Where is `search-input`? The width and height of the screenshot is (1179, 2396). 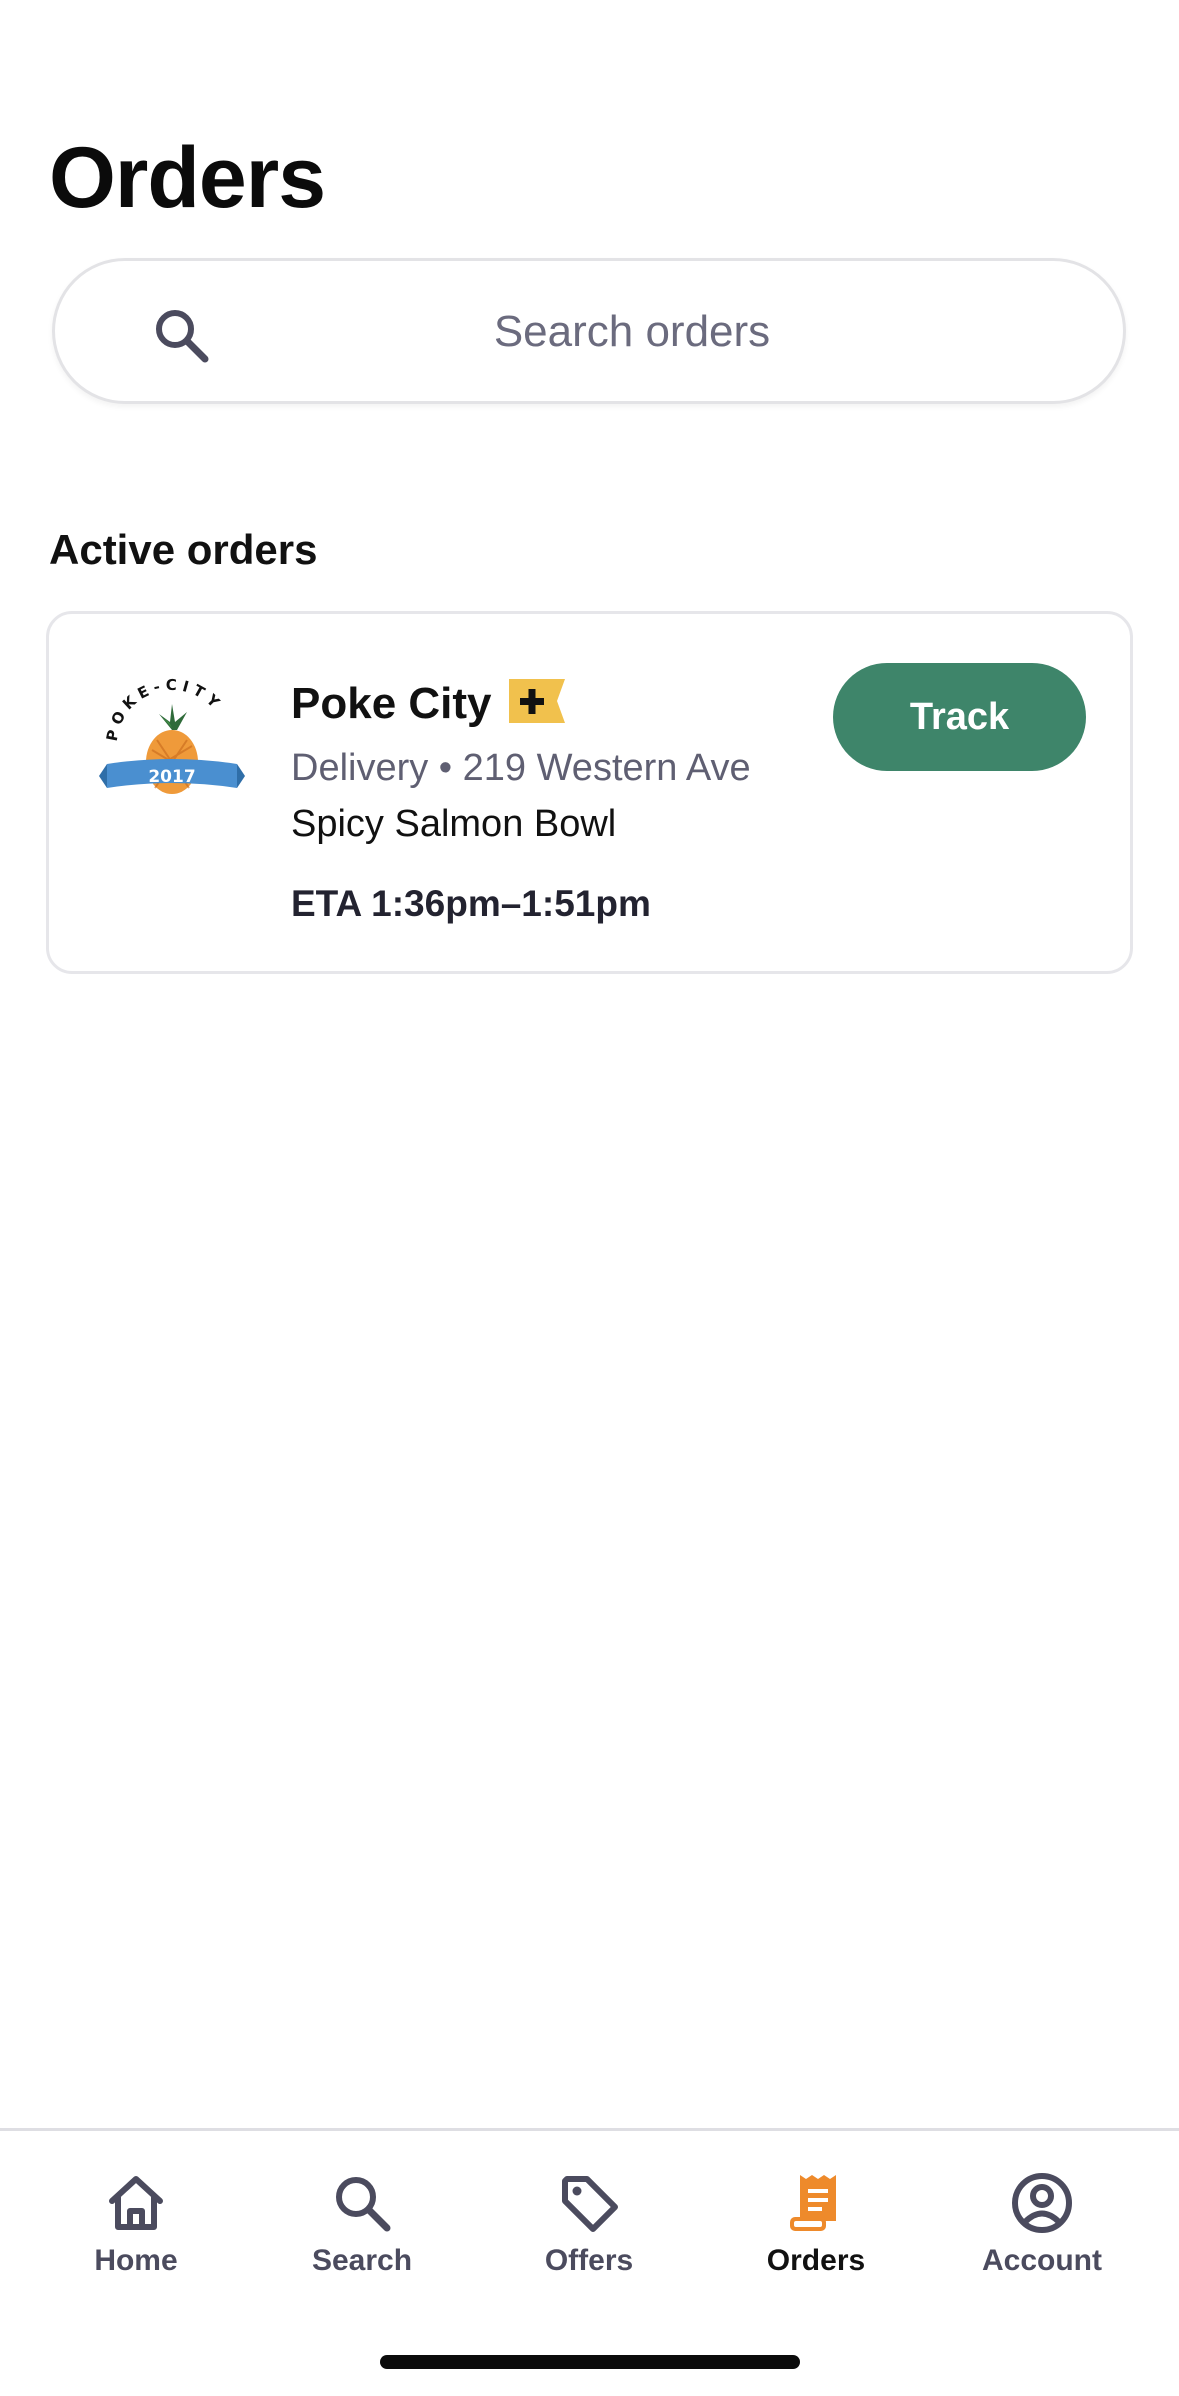
search-input is located at coordinates (632, 332).